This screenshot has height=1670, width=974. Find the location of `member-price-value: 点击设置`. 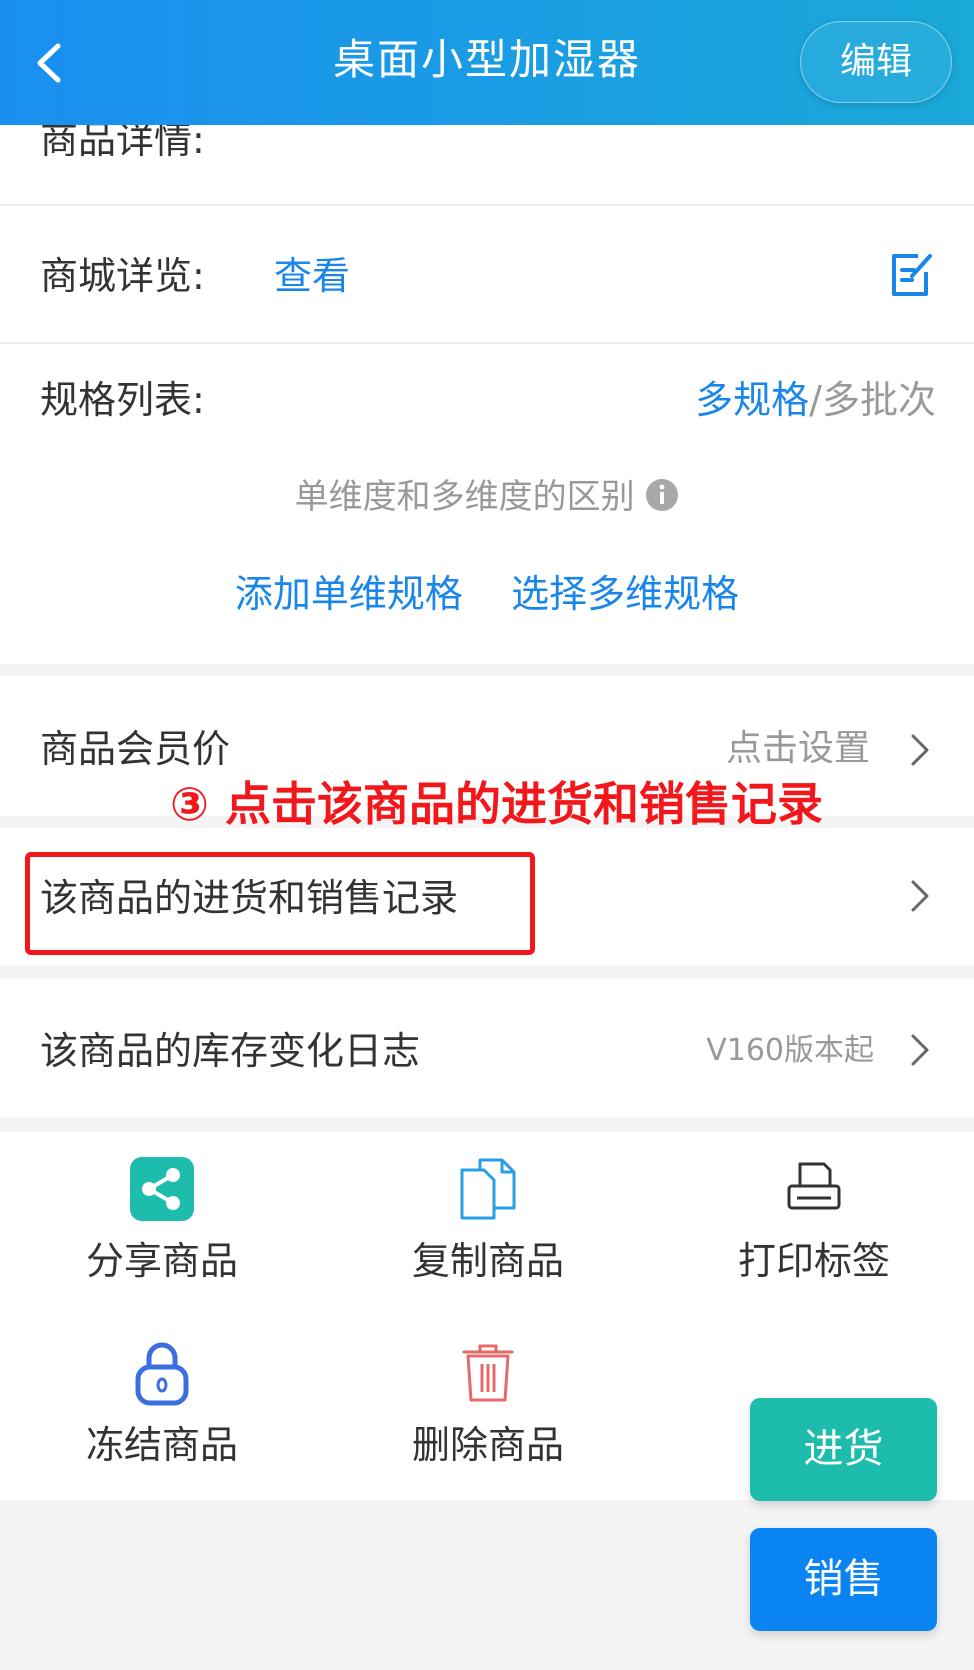

member-price-value: 点击设置 is located at coordinates (797, 748).